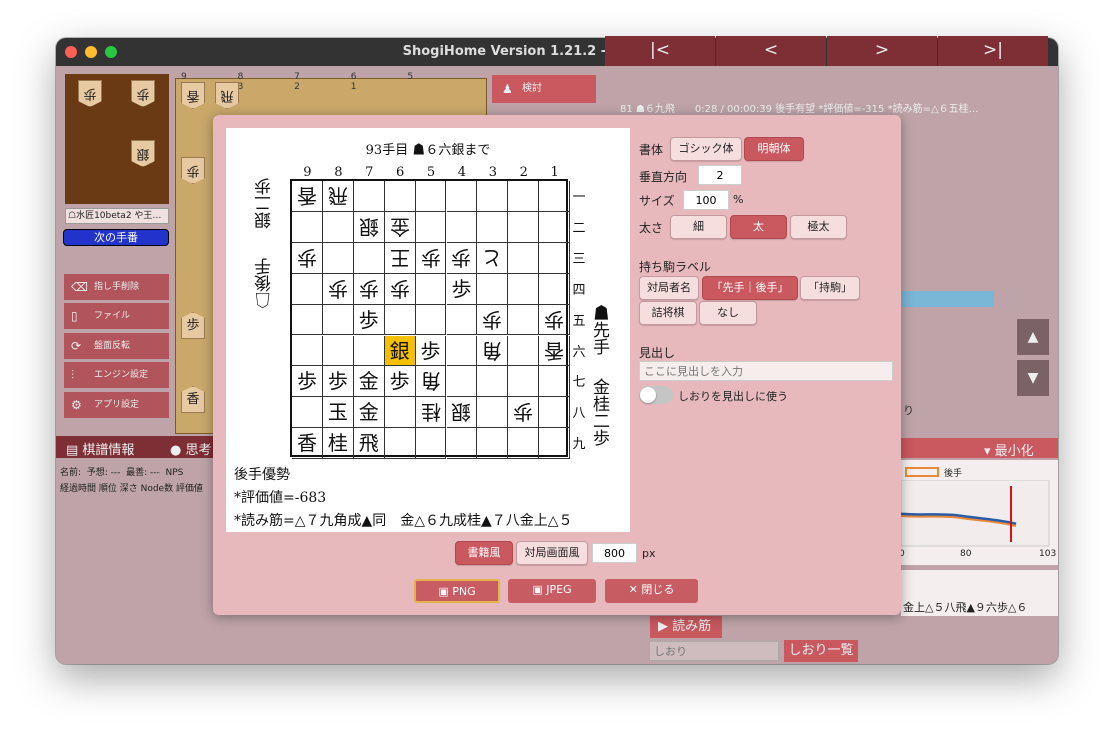 This screenshot has height=738, width=1114. I want to click on bookmark-toggle, so click(656, 395).